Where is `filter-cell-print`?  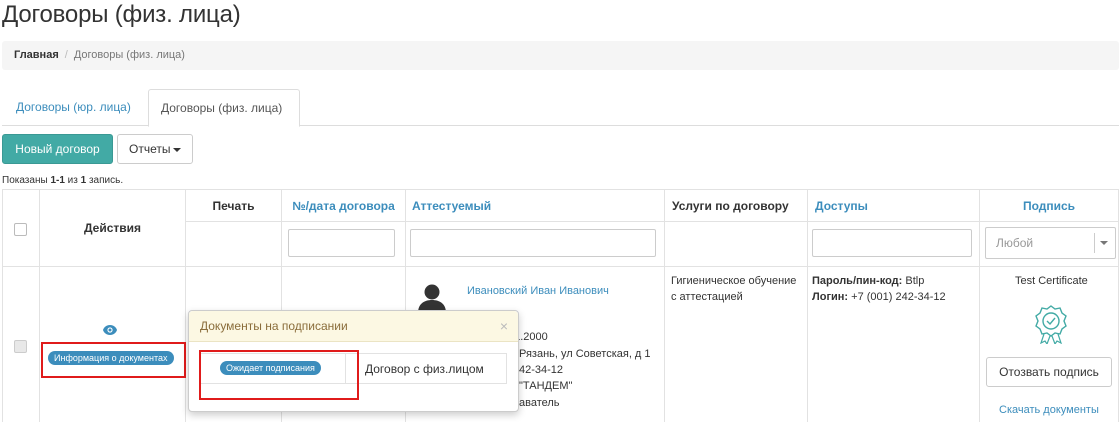
filter-cell-print is located at coordinates (233, 243).